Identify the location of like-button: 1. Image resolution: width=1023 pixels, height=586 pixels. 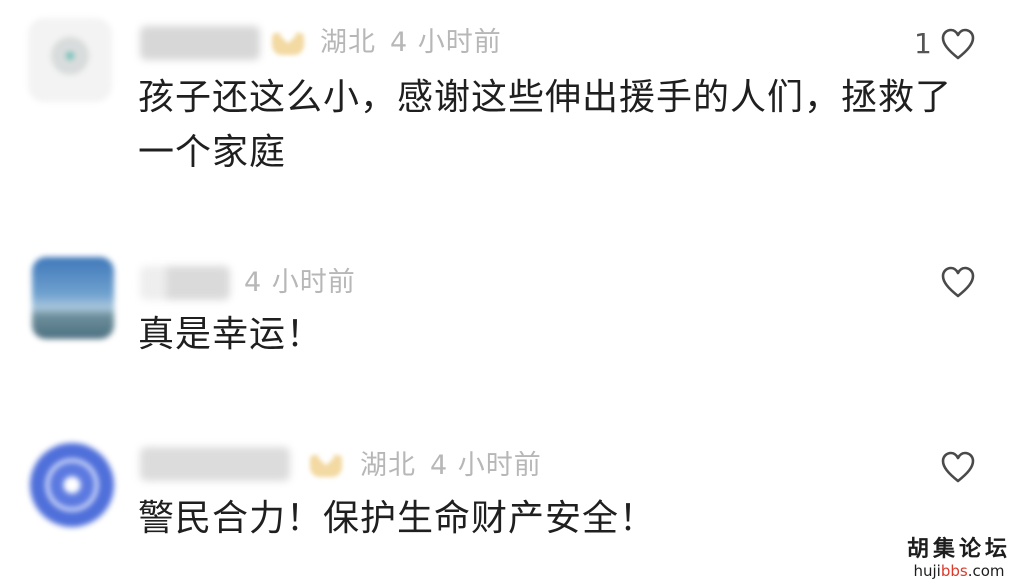
(945, 44).